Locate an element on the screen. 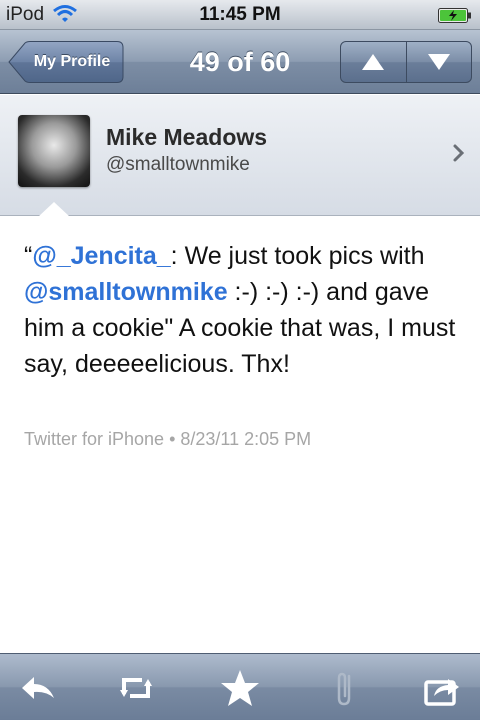 The height and width of the screenshot is (720, 480). nav-title: 49 of 60 is located at coordinates (240, 62).